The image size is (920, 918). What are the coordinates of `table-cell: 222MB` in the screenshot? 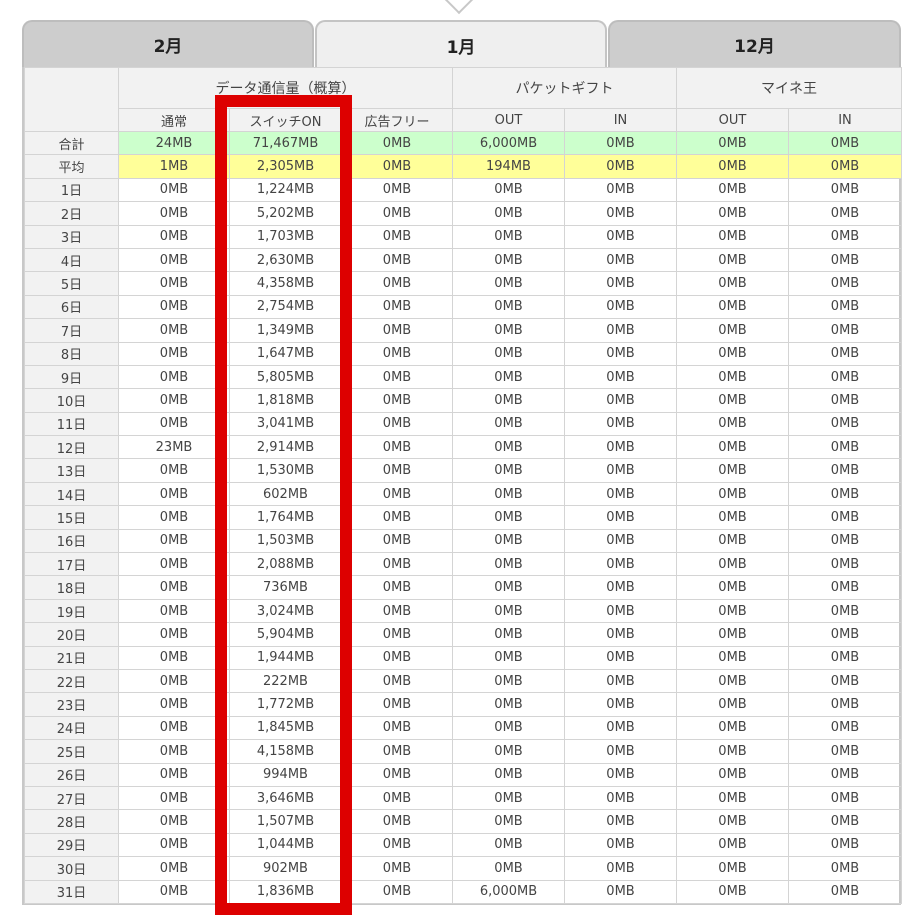 It's located at (285, 681).